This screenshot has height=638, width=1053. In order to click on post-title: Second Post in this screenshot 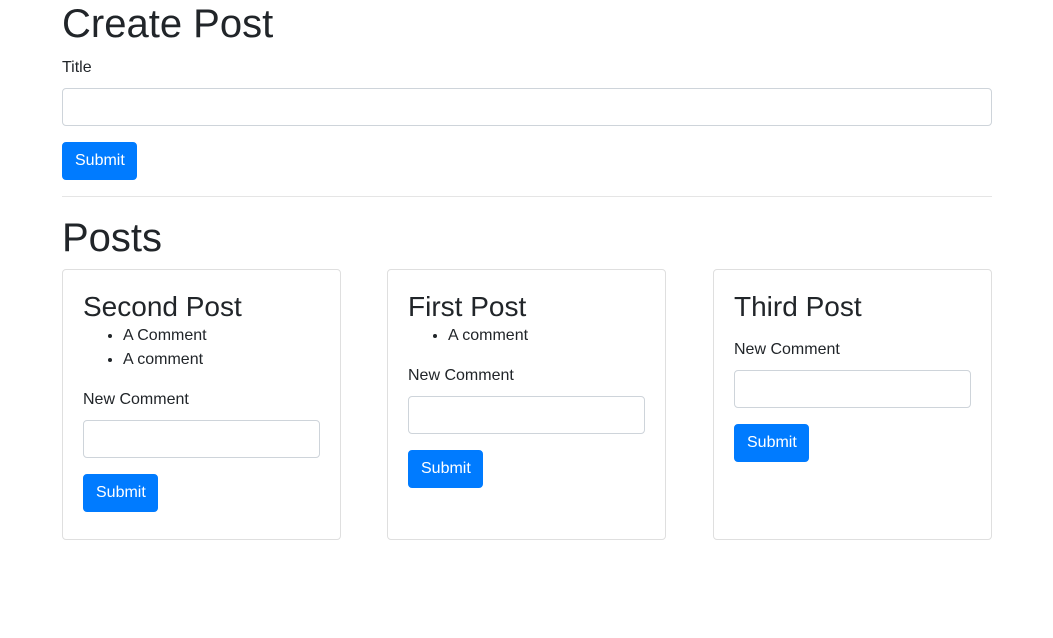, I will do `click(162, 306)`.